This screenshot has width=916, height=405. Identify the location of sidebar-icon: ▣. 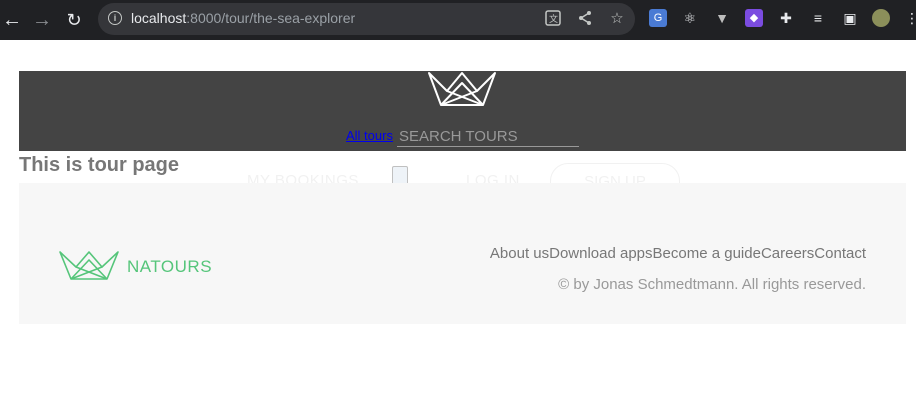
(850, 18).